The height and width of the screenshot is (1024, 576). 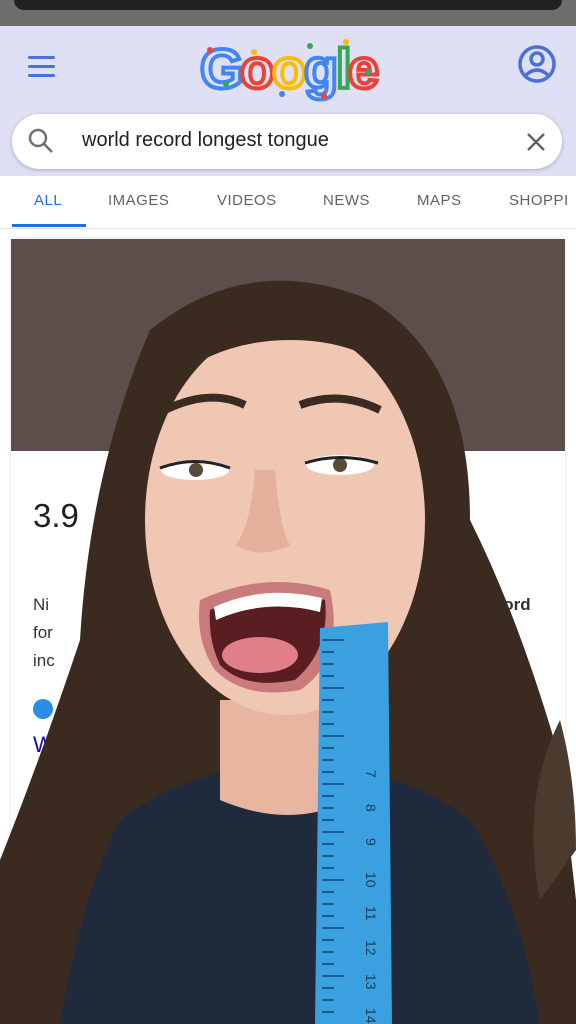 What do you see at coordinates (371, 774) in the screenshot?
I see `ruler-number: 7` at bounding box center [371, 774].